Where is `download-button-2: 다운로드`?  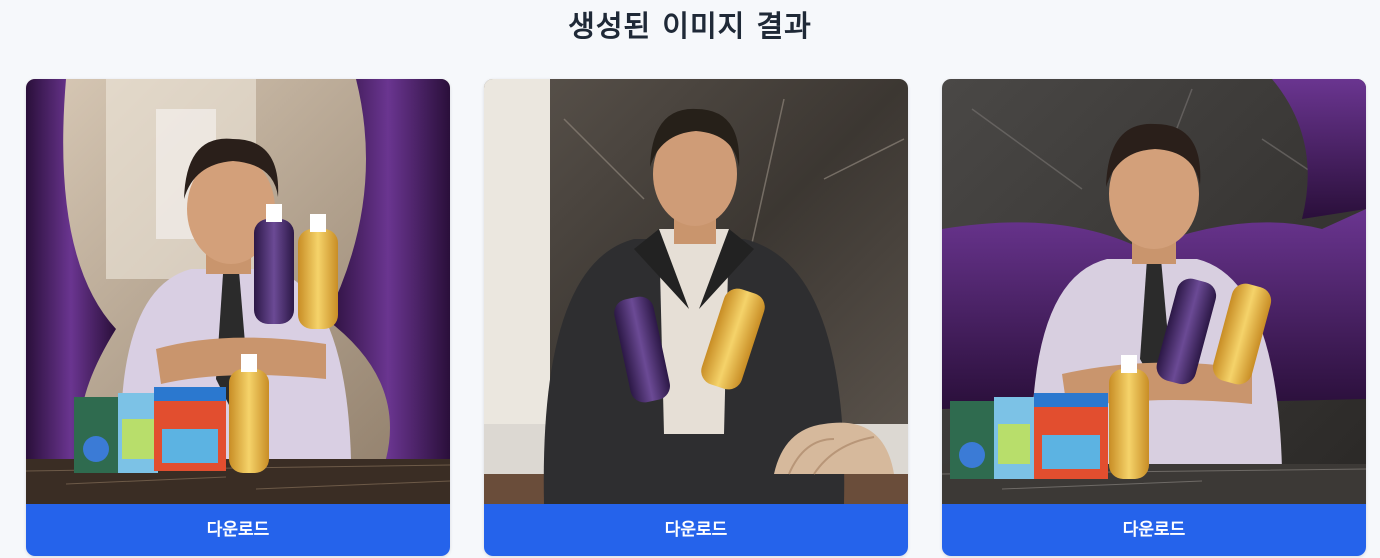 download-button-2: 다운로드 is located at coordinates (696, 530).